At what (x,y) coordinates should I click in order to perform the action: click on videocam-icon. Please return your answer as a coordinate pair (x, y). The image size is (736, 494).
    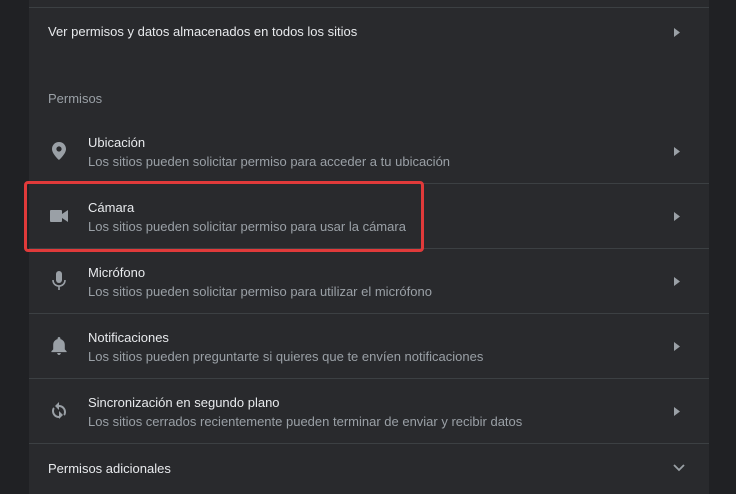
    Looking at the image, I should click on (59, 216).